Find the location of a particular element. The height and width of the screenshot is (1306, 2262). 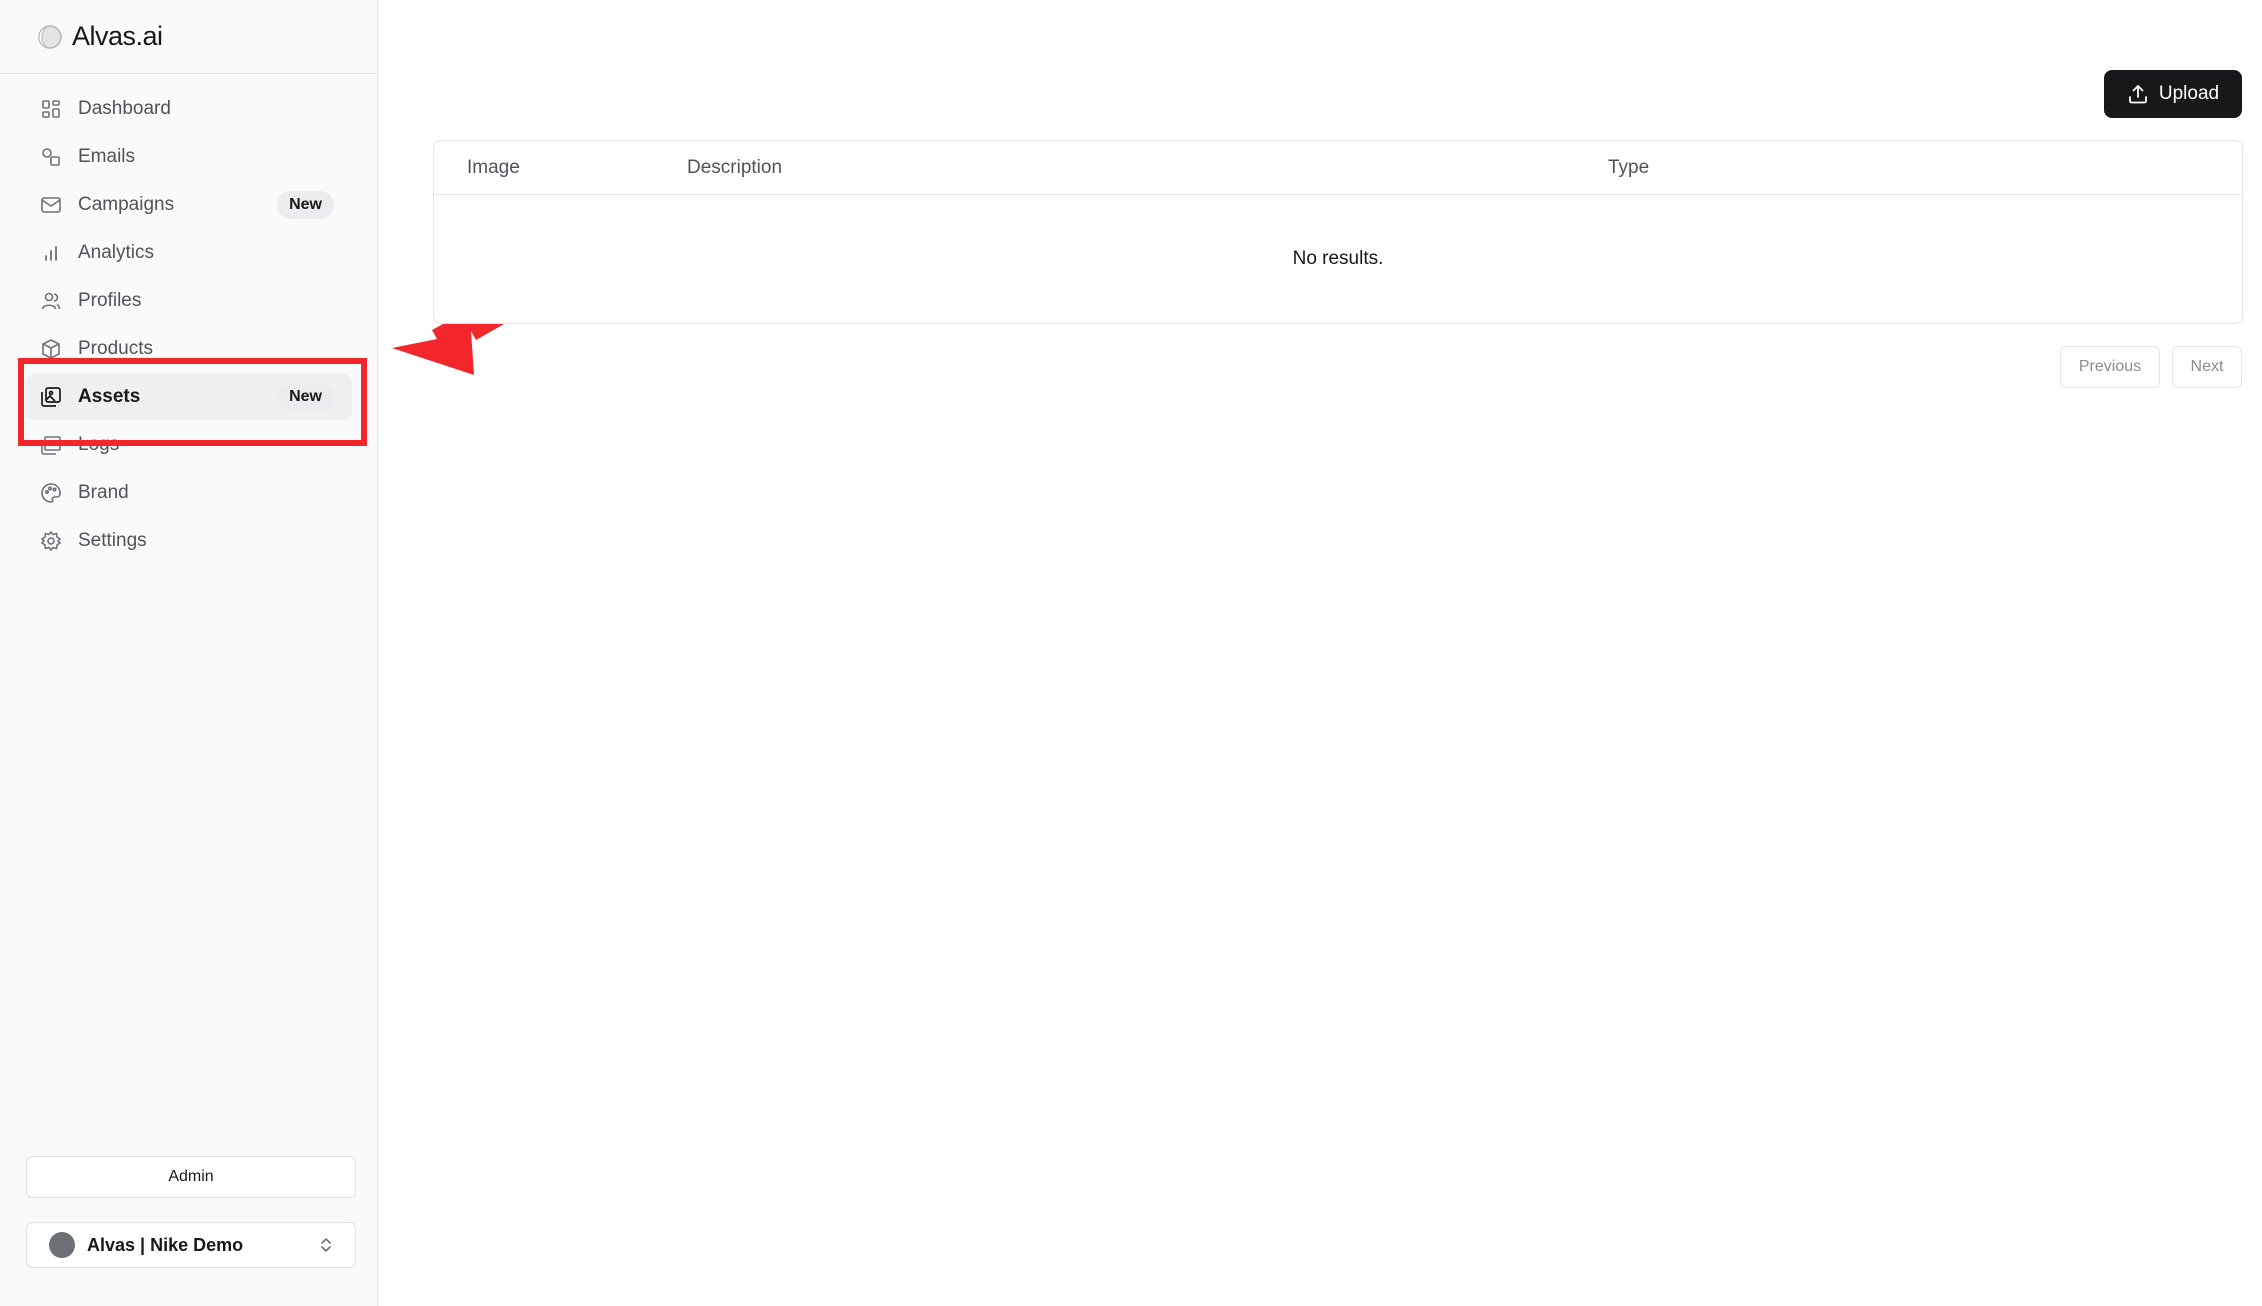

account-name: Alvas | Nike Demo is located at coordinates (165, 1244).